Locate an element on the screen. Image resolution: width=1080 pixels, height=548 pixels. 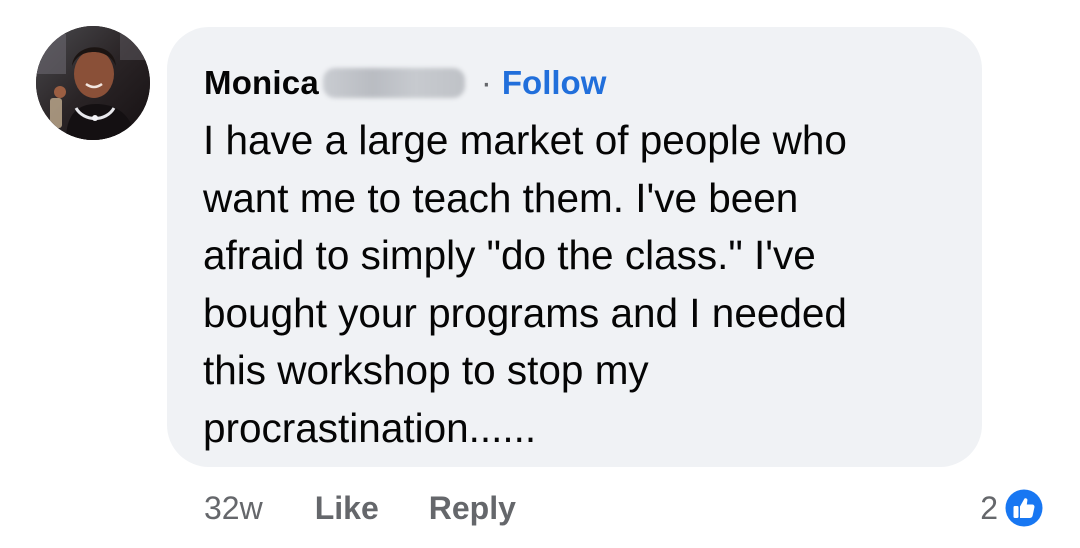
comment-header: Monica · Follow is located at coordinates (405, 83).